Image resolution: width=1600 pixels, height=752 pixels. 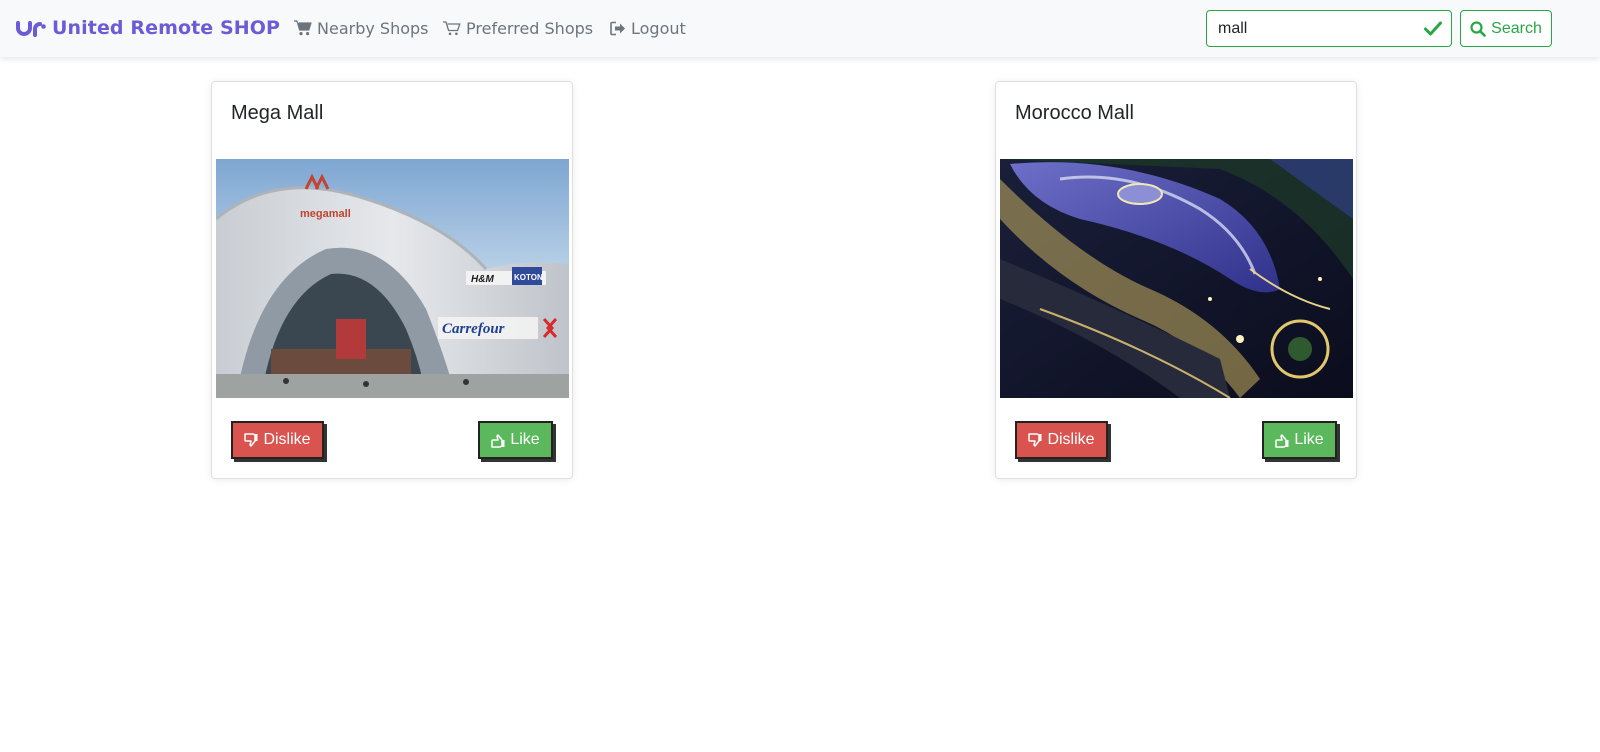 I want to click on shop-name: Morocco Mall, so click(x=1074, y=113).